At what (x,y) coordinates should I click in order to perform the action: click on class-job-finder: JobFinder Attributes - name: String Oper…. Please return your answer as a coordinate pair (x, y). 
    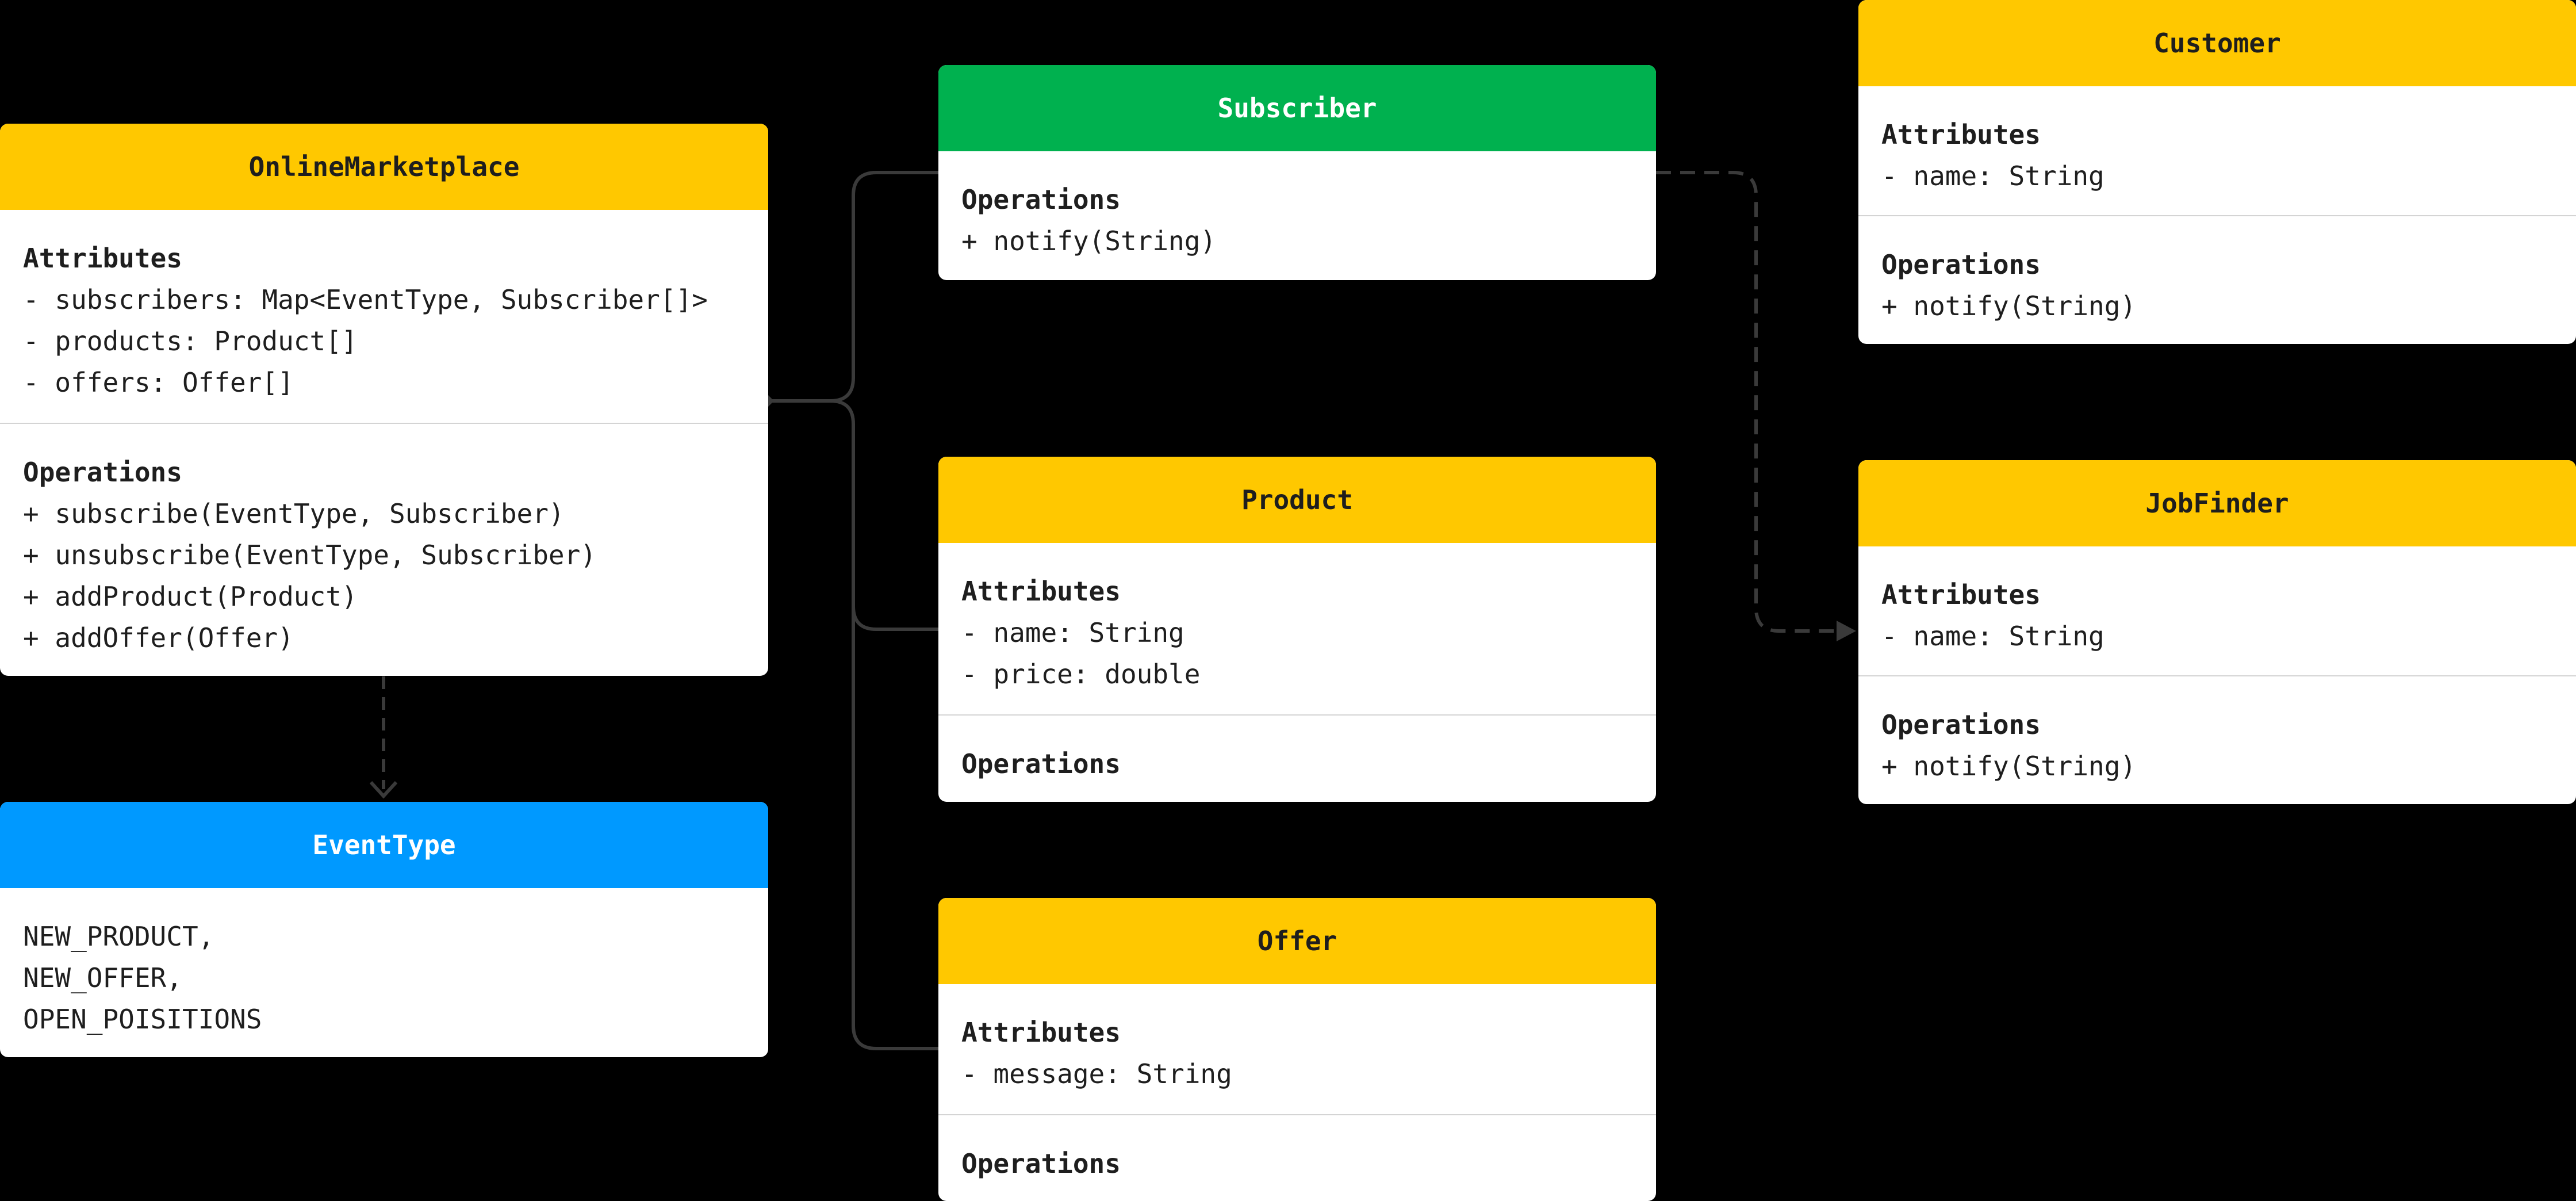
    Looking at the image, I should click on (2217, 632).